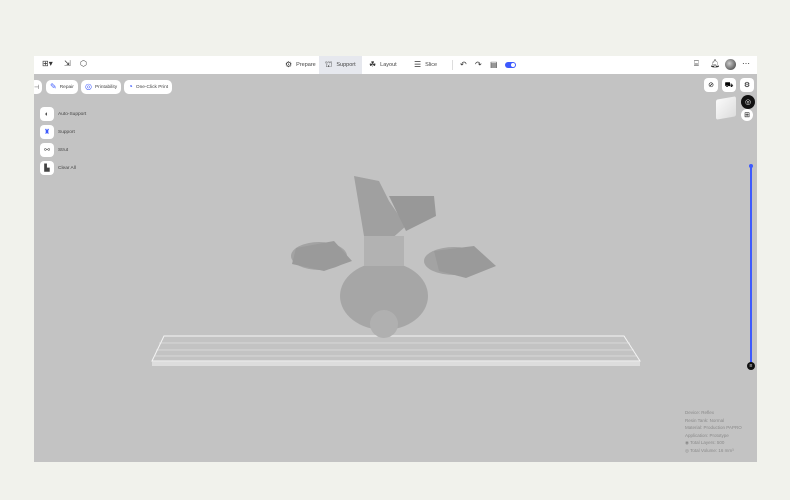  I want to click on one-click-print-icon: ◔, so click(130, 86).